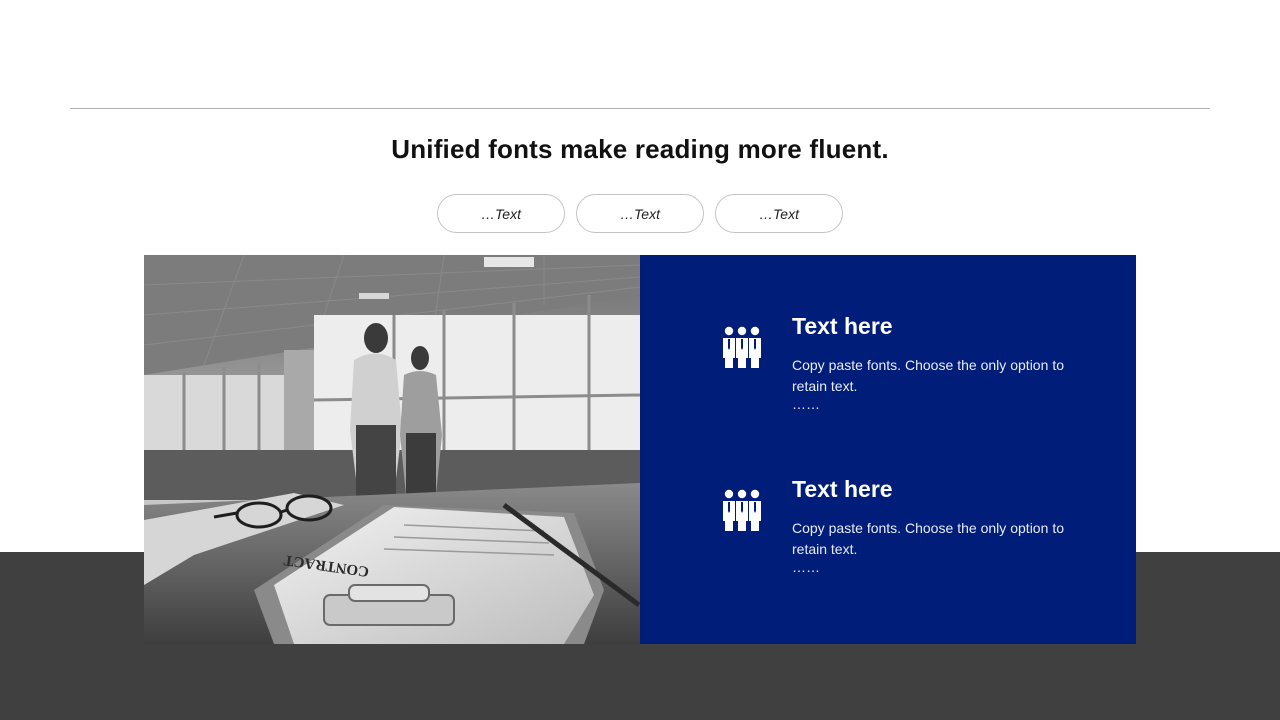  What do you see at coordinates (640, 149) in the screenshot?
I see `page-title: Unified fonts make reading more fluent.` at bounding box center [640, 149].